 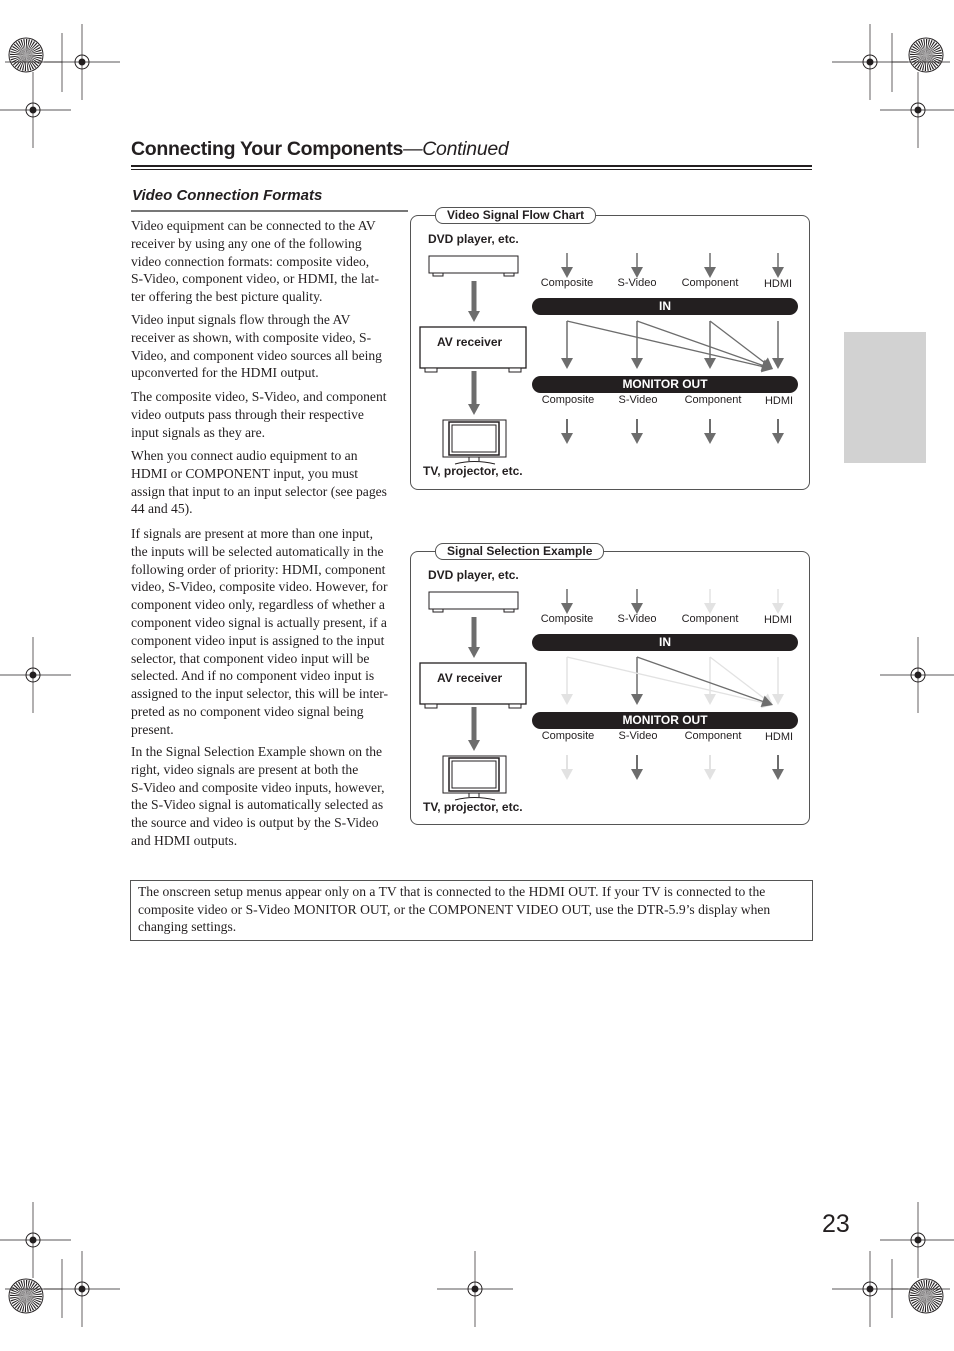 I want to click on paragraph-line: Video input signals flow through the AV, so click(x=241, y=319).